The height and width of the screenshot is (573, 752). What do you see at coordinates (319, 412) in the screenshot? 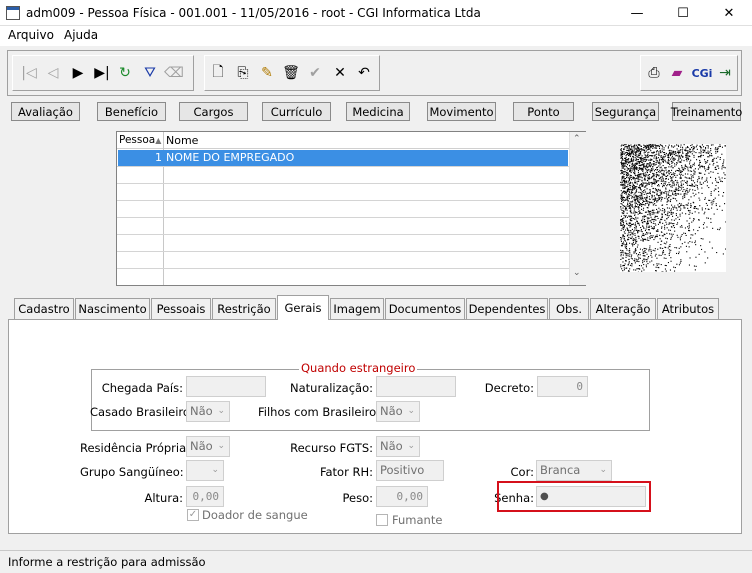
I see `filhos-label: Filhos com Brasileiro:` at bounding box center [319, 412].